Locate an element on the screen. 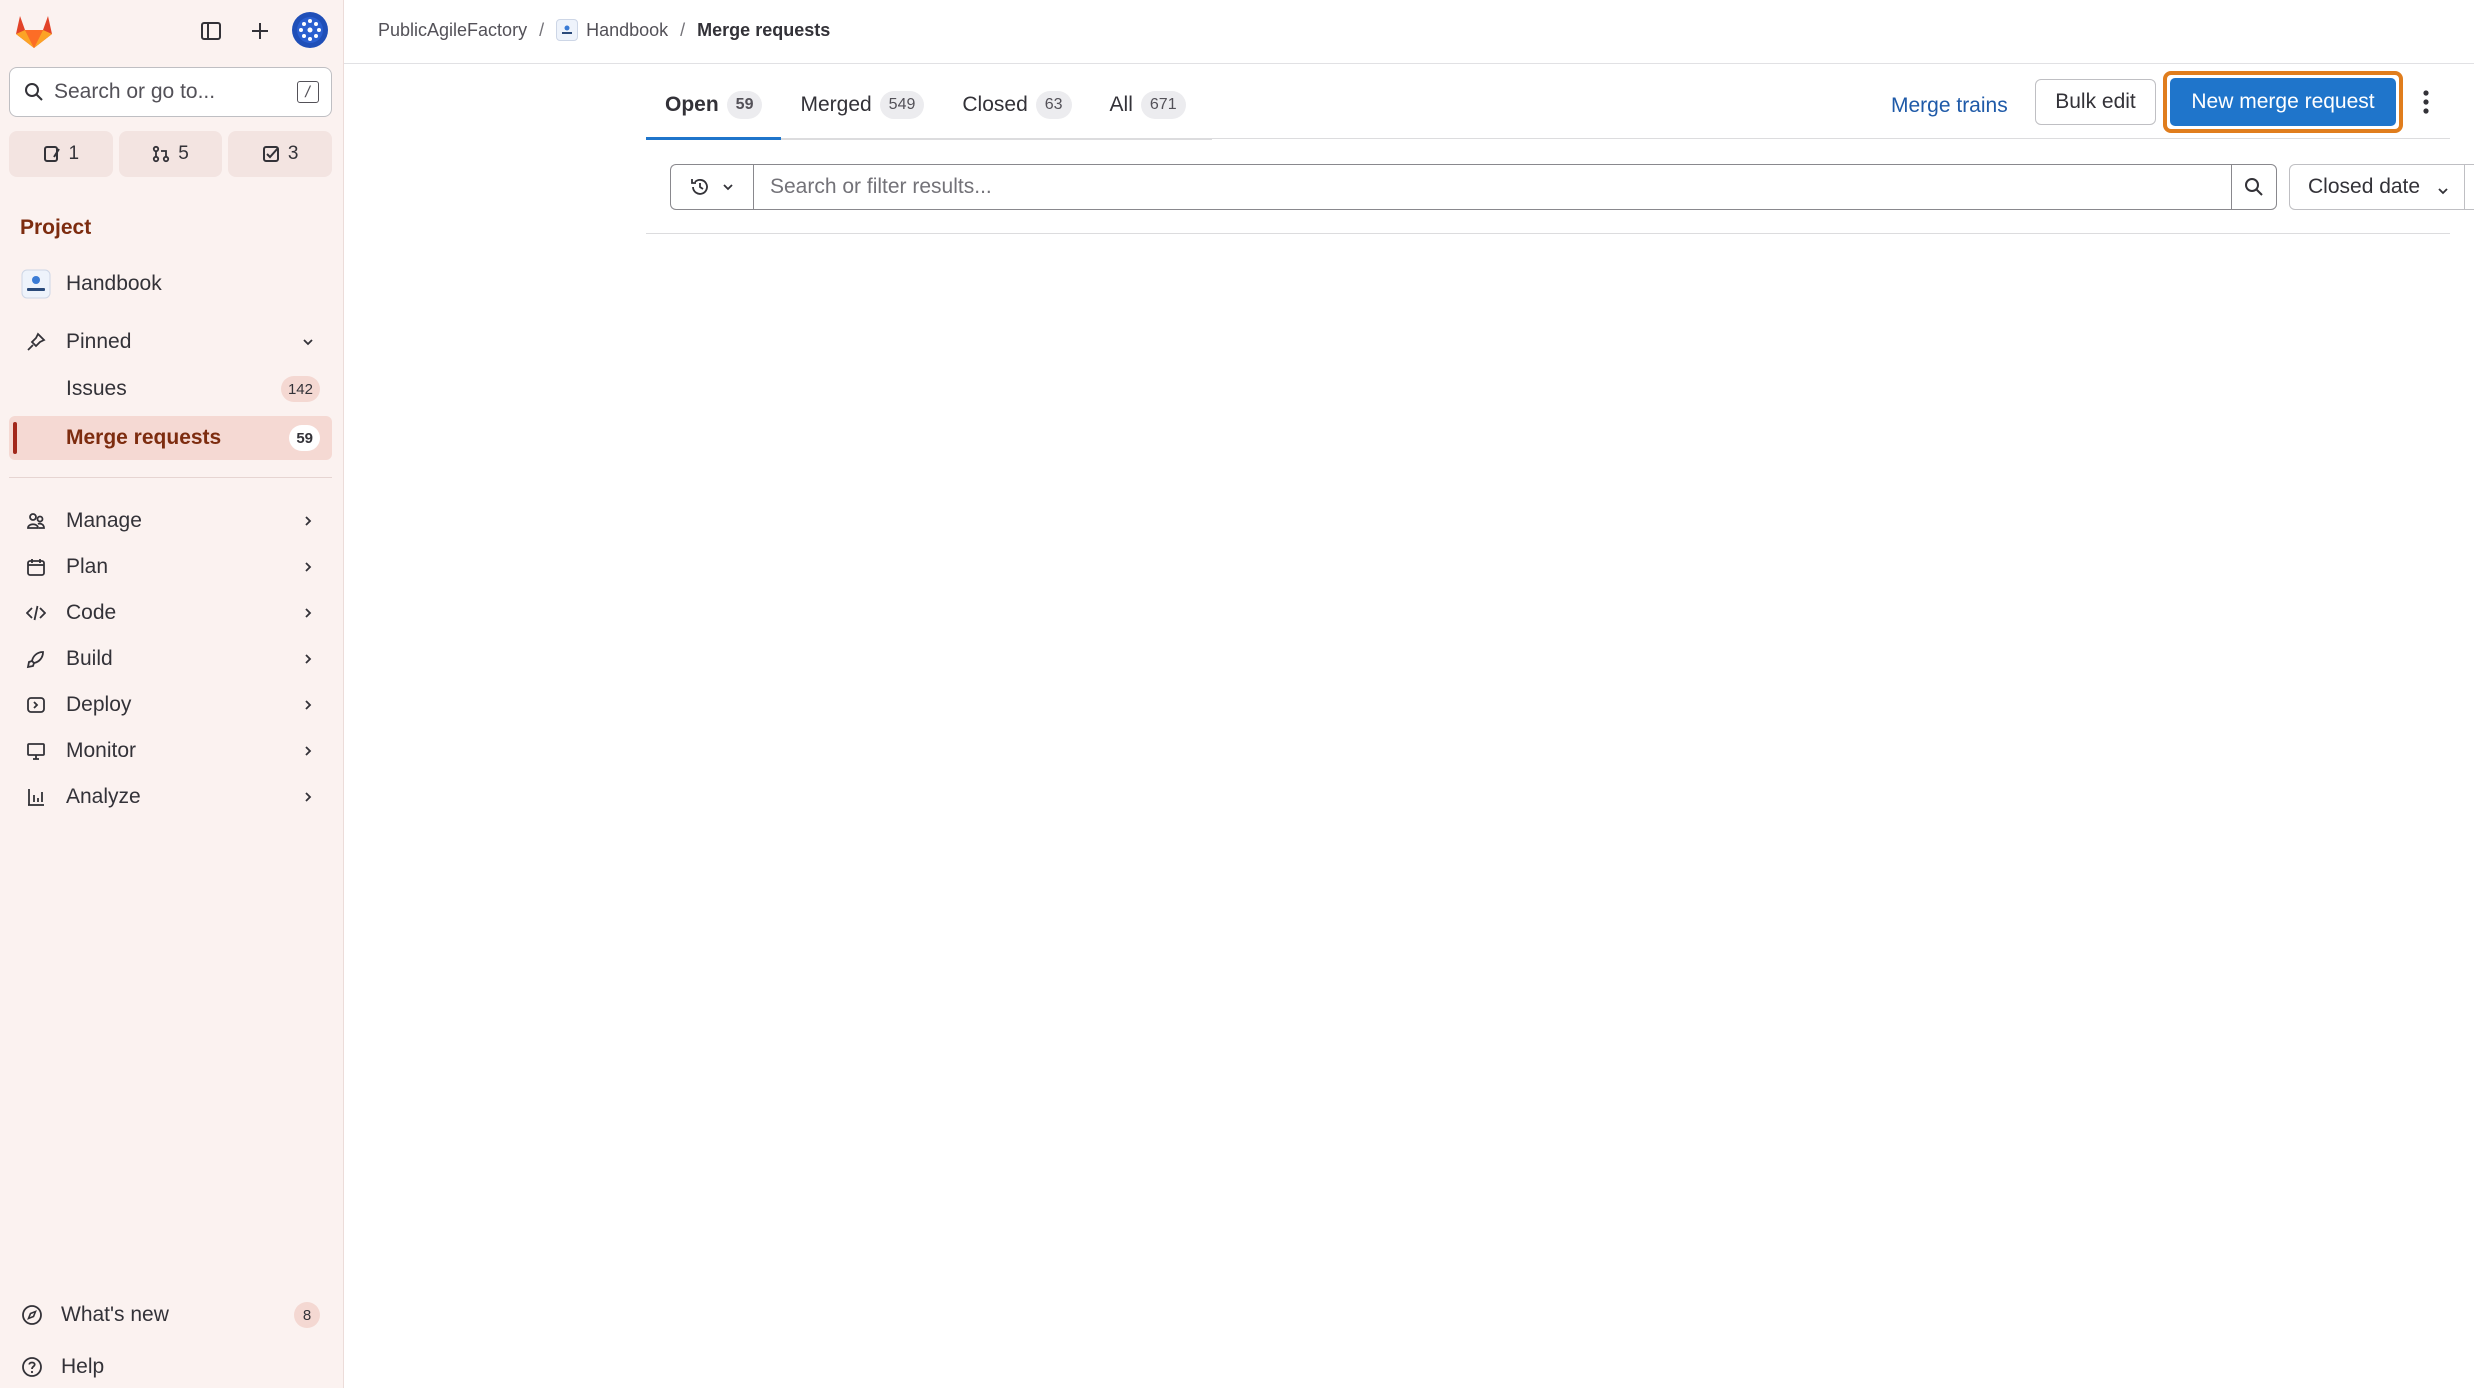 This screenshot has width=2474, height=1388. sidebar-item-issues: Issues 142 is located at coordinates (170, 389).